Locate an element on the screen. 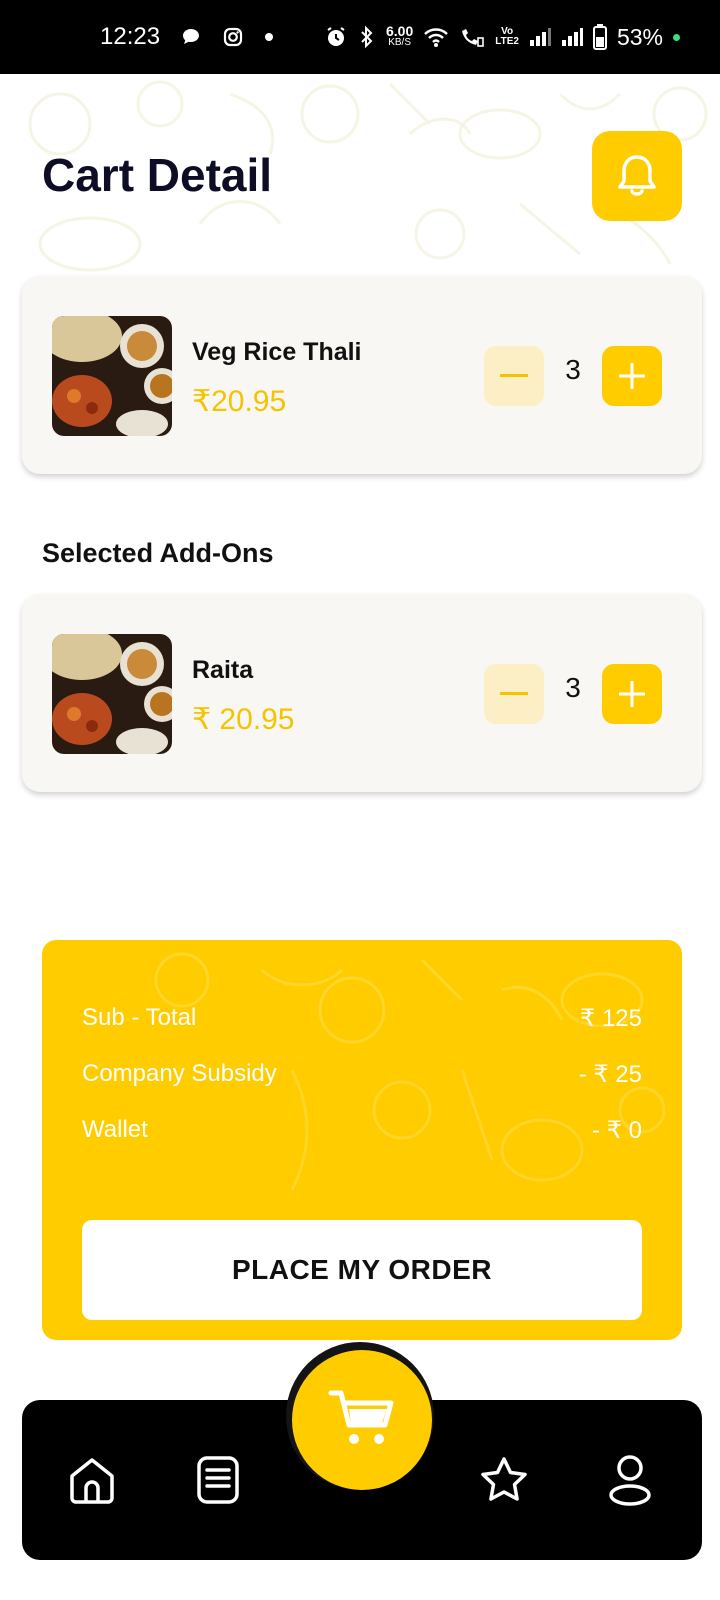 The height and width of the screenshot is (1600, 720). addons-section-title: Selected Add-Ons is located at coordinates (158, 553).